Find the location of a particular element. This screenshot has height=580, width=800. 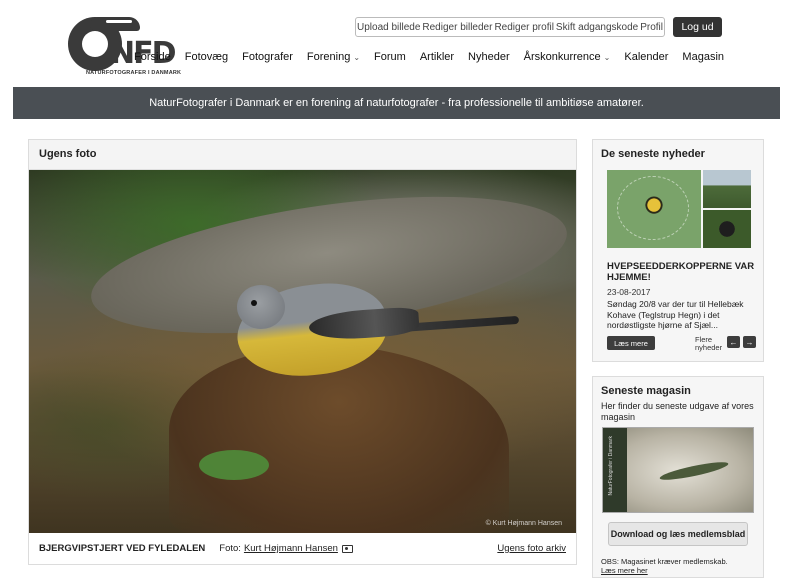

edit-images-link: Rediger billeder is located at coordinates (457, 27).